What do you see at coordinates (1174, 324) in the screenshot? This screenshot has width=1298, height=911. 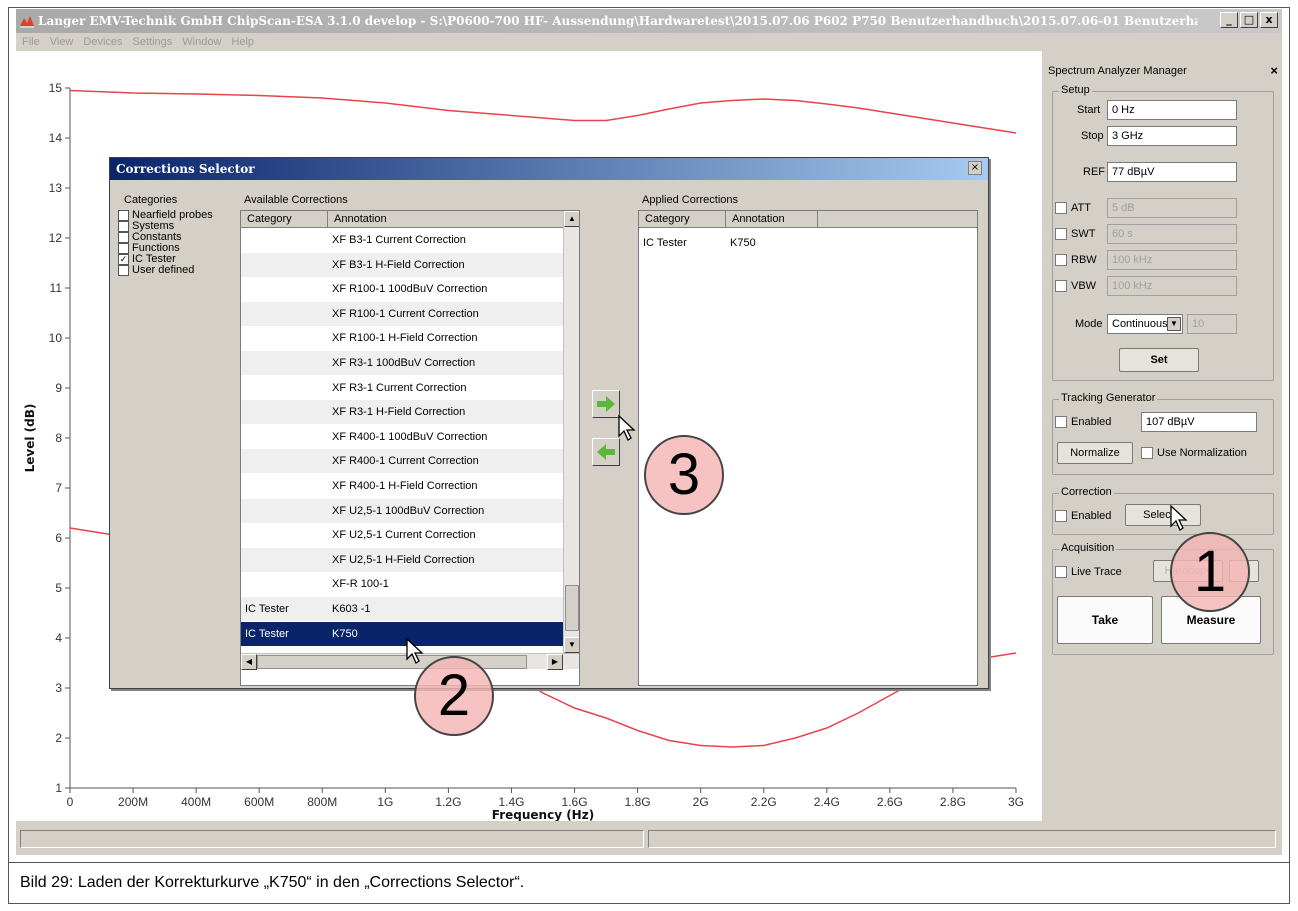 I see `chevron-down-icon: ▼` at bounding box center [1174, 324].